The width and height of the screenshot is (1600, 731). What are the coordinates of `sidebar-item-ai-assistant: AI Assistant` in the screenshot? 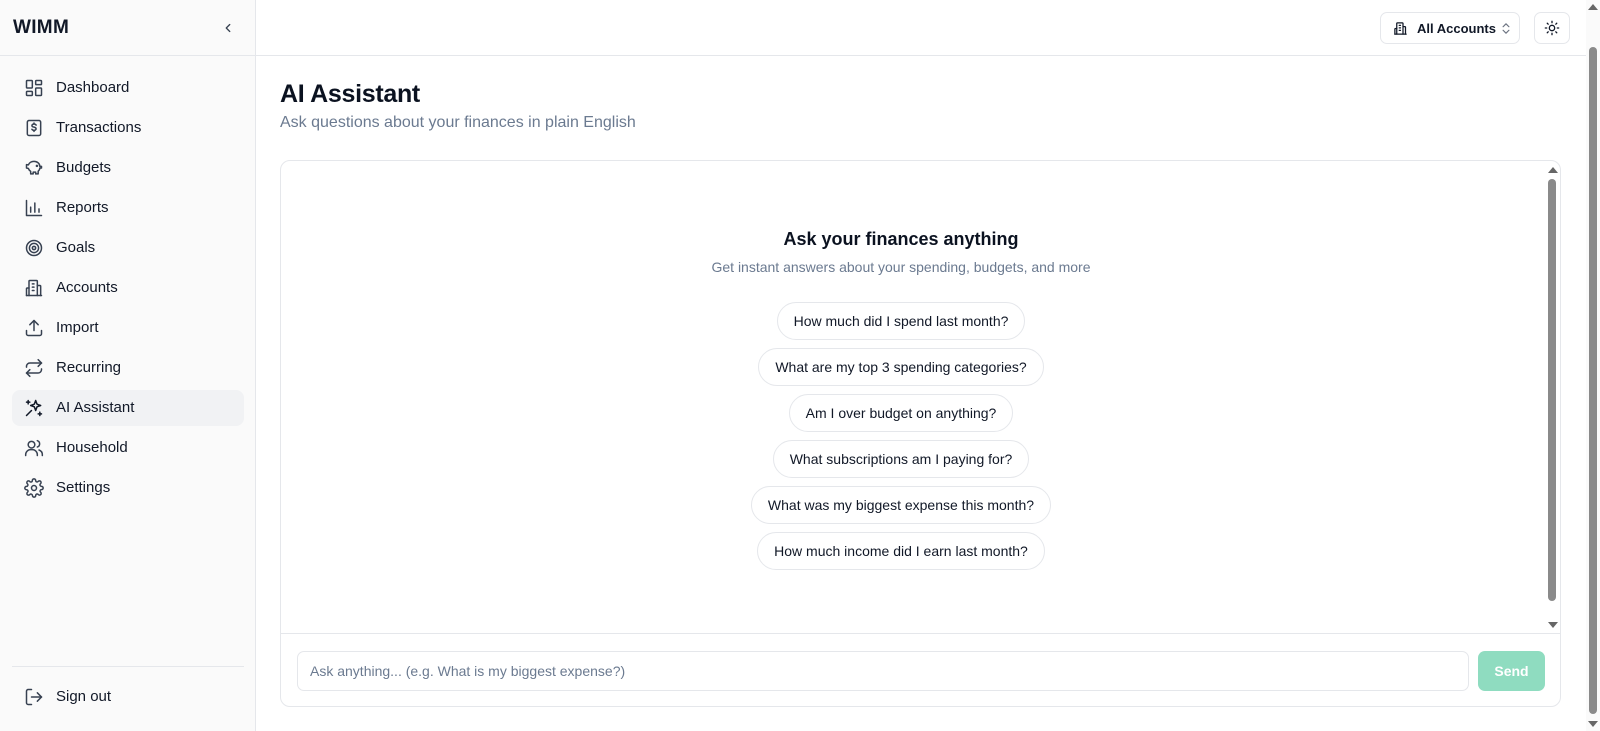 It's located at (128, 408).